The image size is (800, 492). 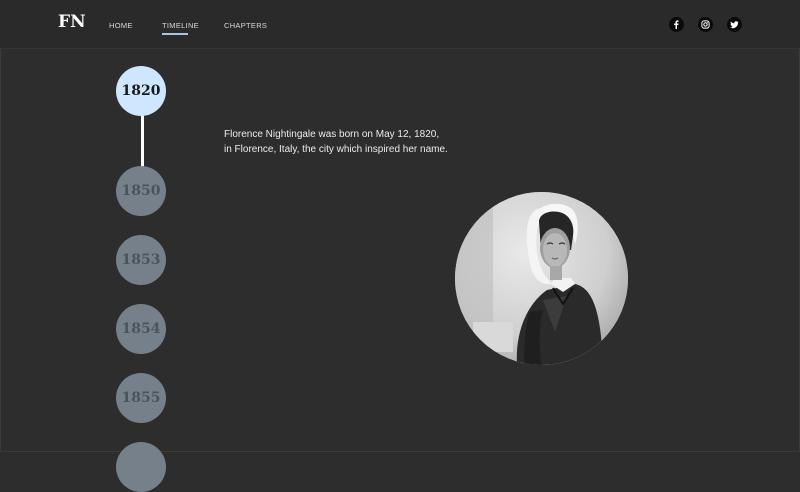 What do you see at coordinates (141, 329) in the screenshot?
I see `timeline-year-1854: 1854` at bounding box center [141, 329].